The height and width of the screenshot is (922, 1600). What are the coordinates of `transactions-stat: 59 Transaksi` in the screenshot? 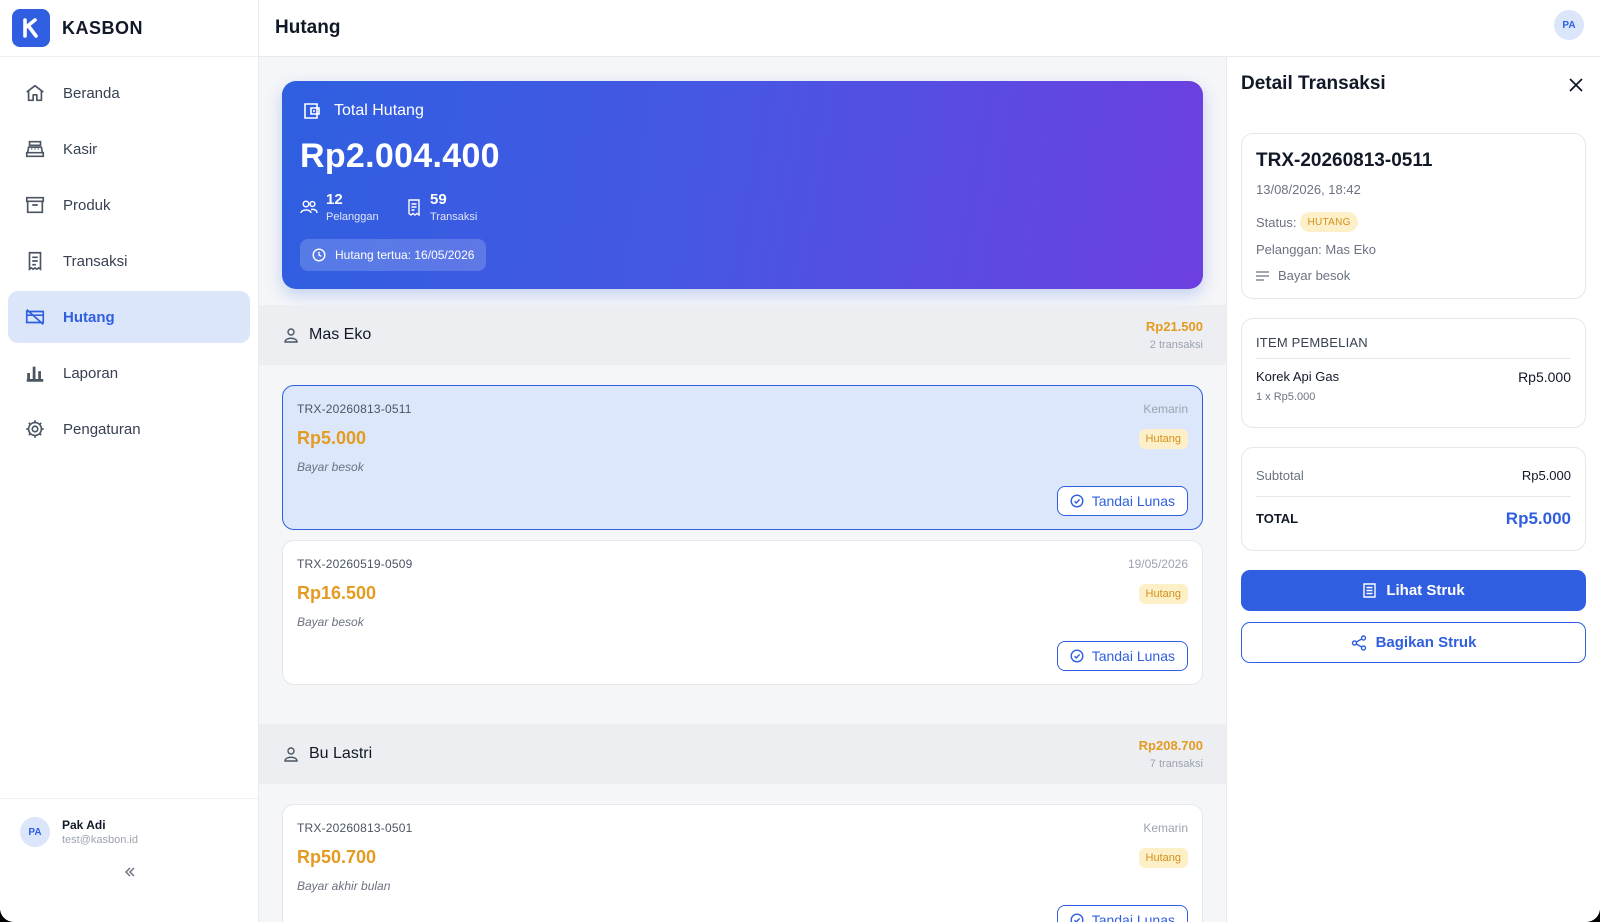 It's located at (441, 207).